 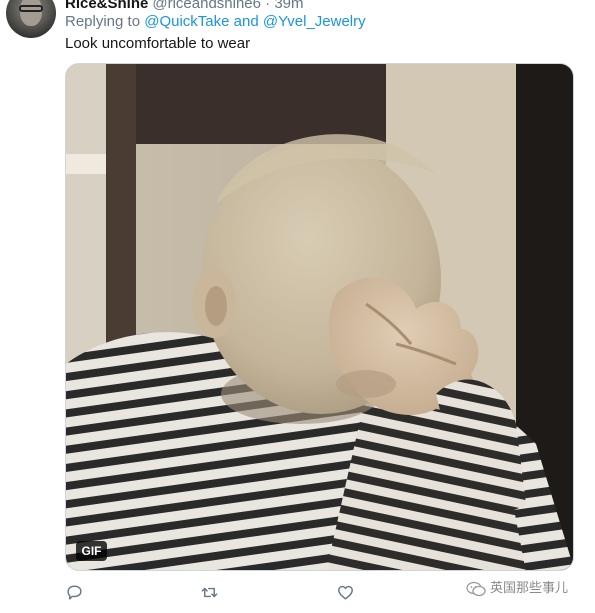 I want to click on mention-joiner: and, so click(x=245, y=21).